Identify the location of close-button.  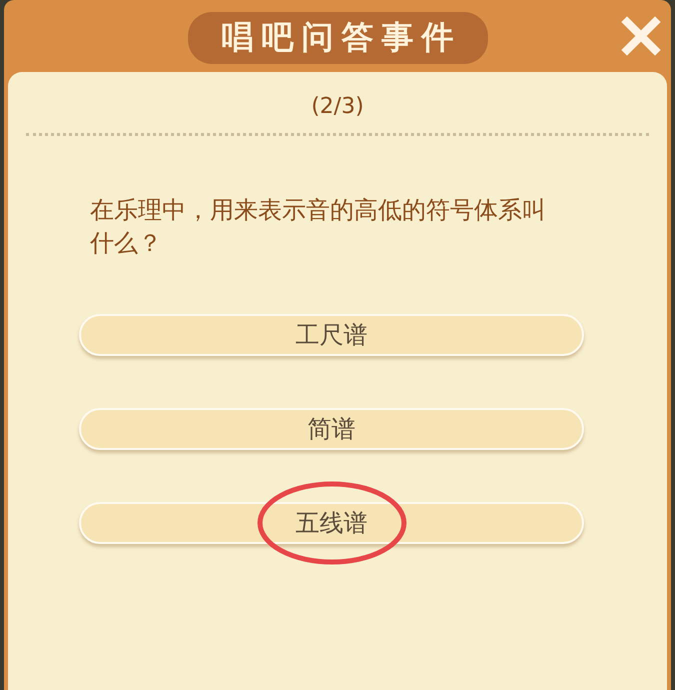
(641, 36).